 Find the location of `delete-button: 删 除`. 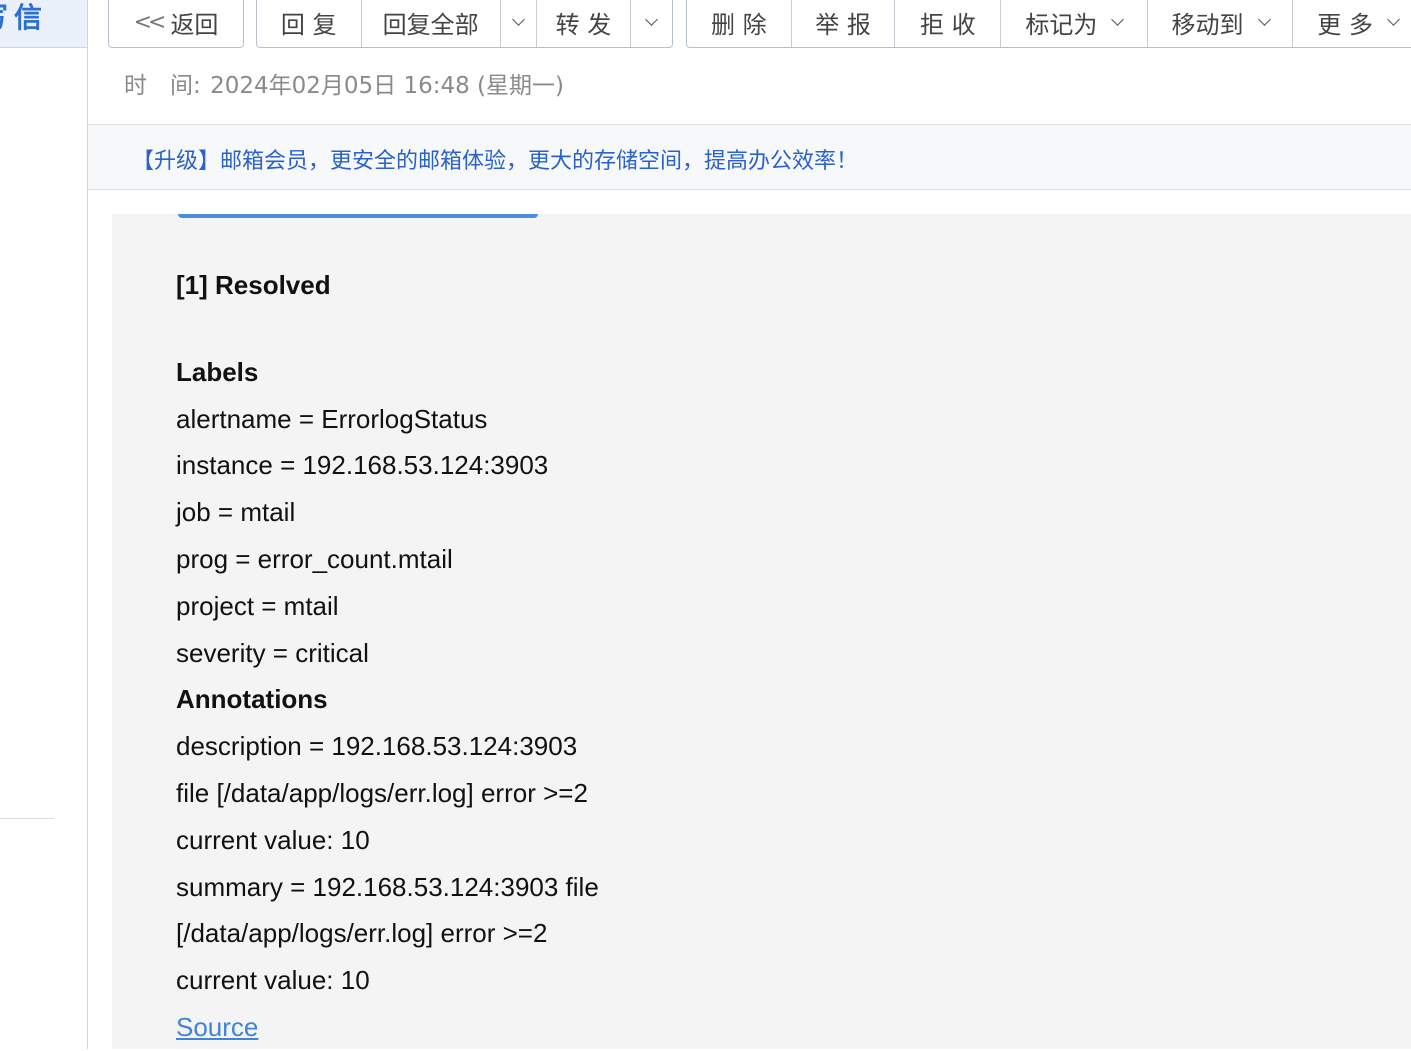

delete-button: 删 除 is located at coordinates (739, 23).